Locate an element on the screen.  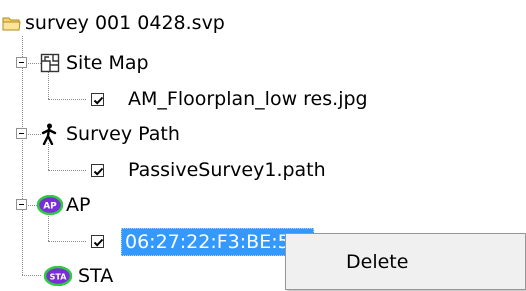
context-menu: Delete is located at coordinates (405, 261).